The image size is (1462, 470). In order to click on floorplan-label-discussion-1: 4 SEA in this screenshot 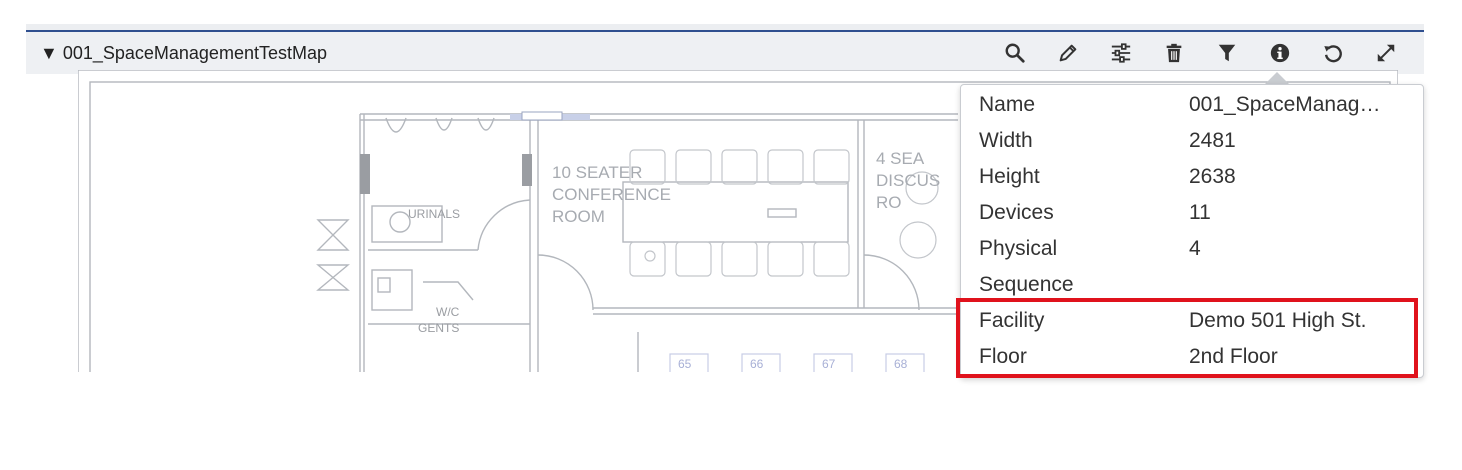, I will do `click(900, 158)`.